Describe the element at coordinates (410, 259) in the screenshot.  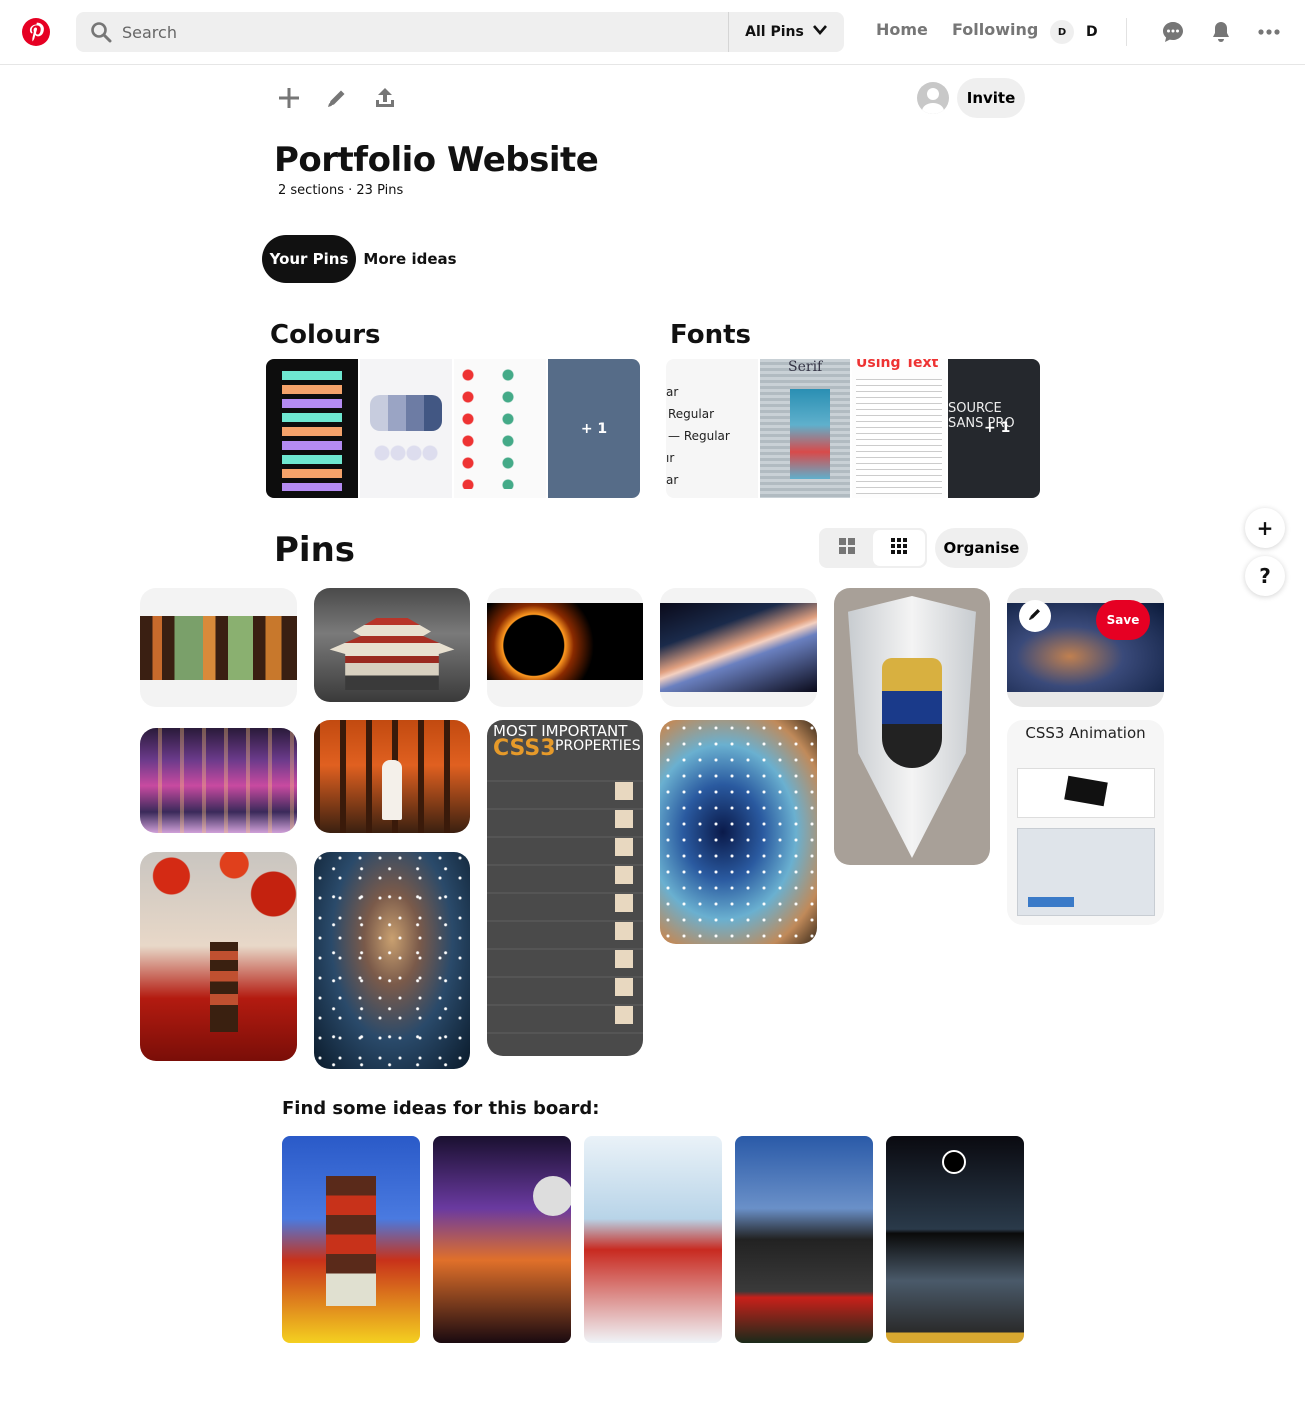
I see `tab-more-ideas: More ideas` at that location.